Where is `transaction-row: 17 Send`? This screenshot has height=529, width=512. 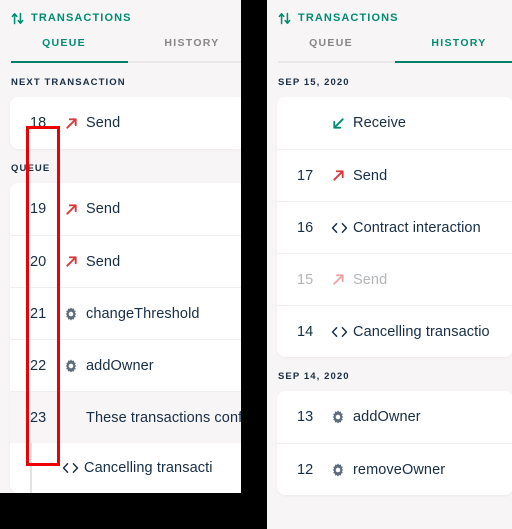
transaction-row: 17 Send is located at coordinates (394, 175).